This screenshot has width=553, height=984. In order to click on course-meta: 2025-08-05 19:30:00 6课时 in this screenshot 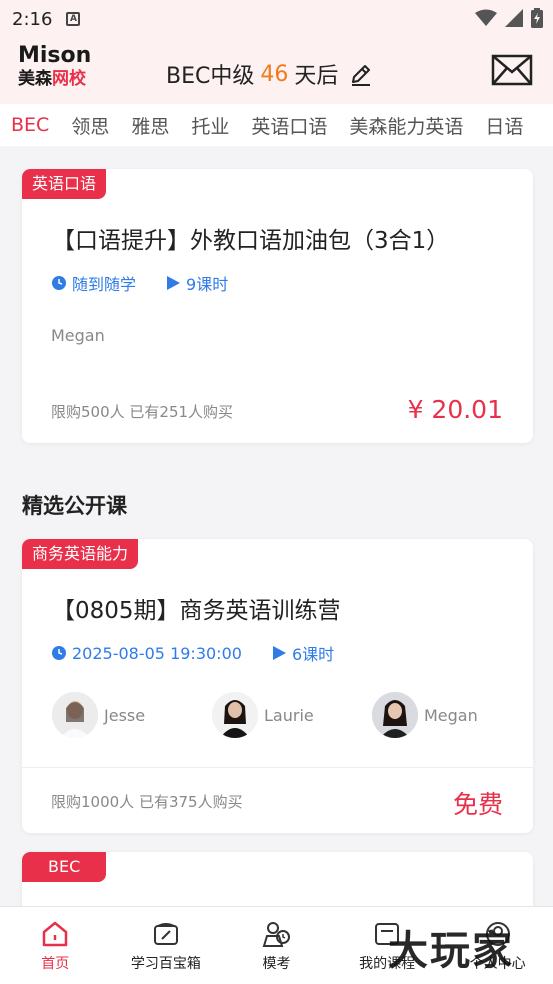, I will do `click(193, 653)`.